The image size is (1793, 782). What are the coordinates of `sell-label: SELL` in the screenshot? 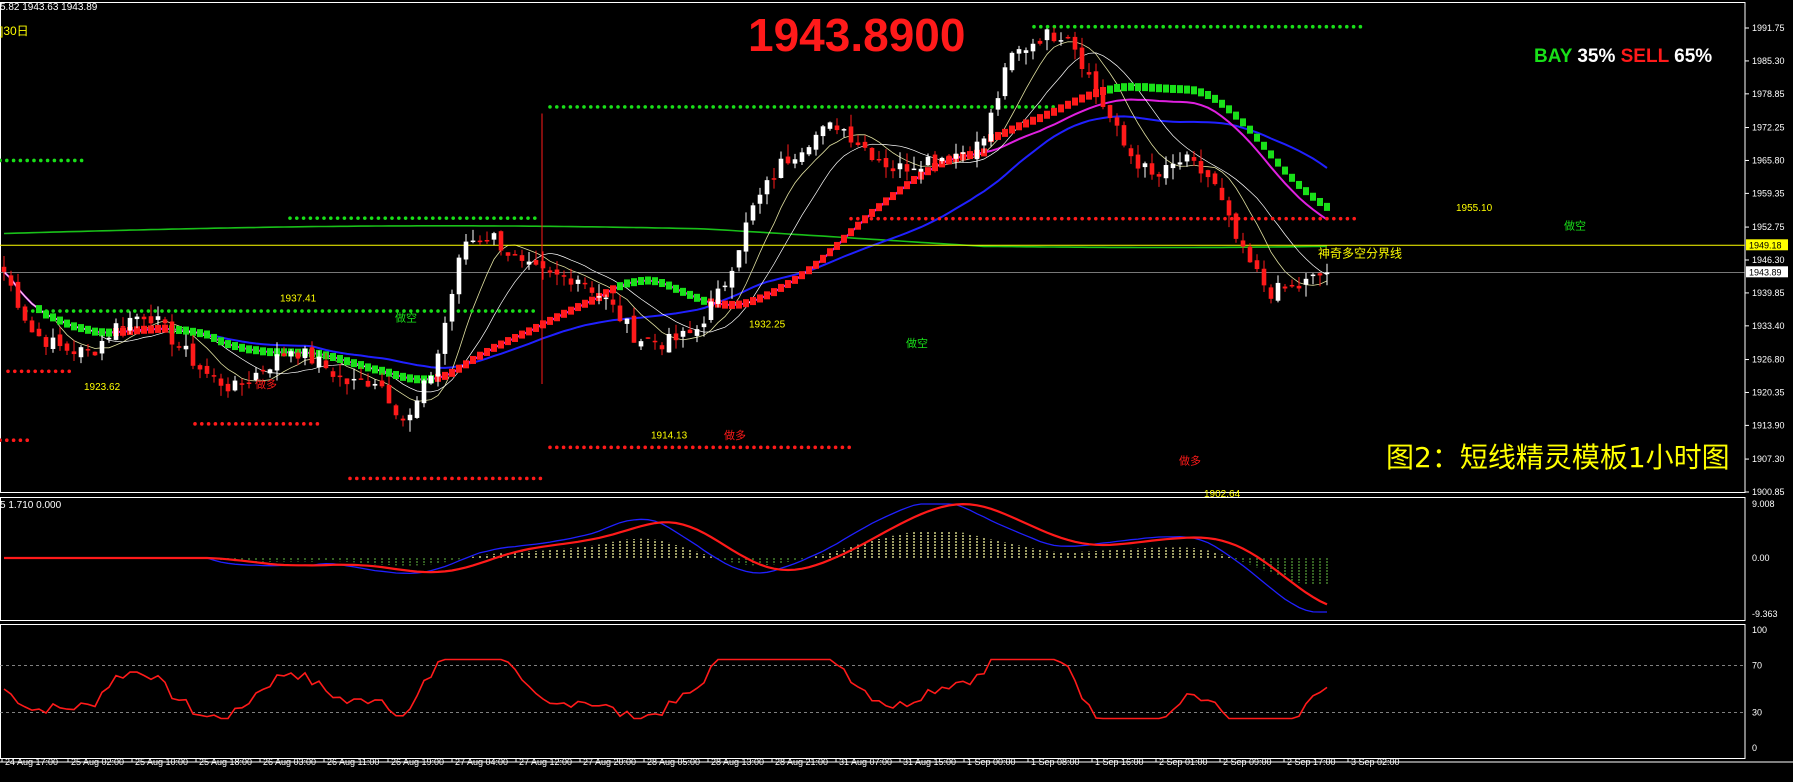 It's located at (1644, 56).